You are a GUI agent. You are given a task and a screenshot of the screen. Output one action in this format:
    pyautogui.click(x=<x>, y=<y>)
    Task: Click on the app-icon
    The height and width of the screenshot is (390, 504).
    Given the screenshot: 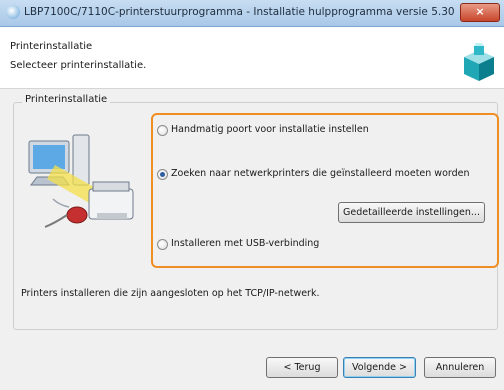 What is the action you would take?
    pyautogui.click(x=13, y=12)
    